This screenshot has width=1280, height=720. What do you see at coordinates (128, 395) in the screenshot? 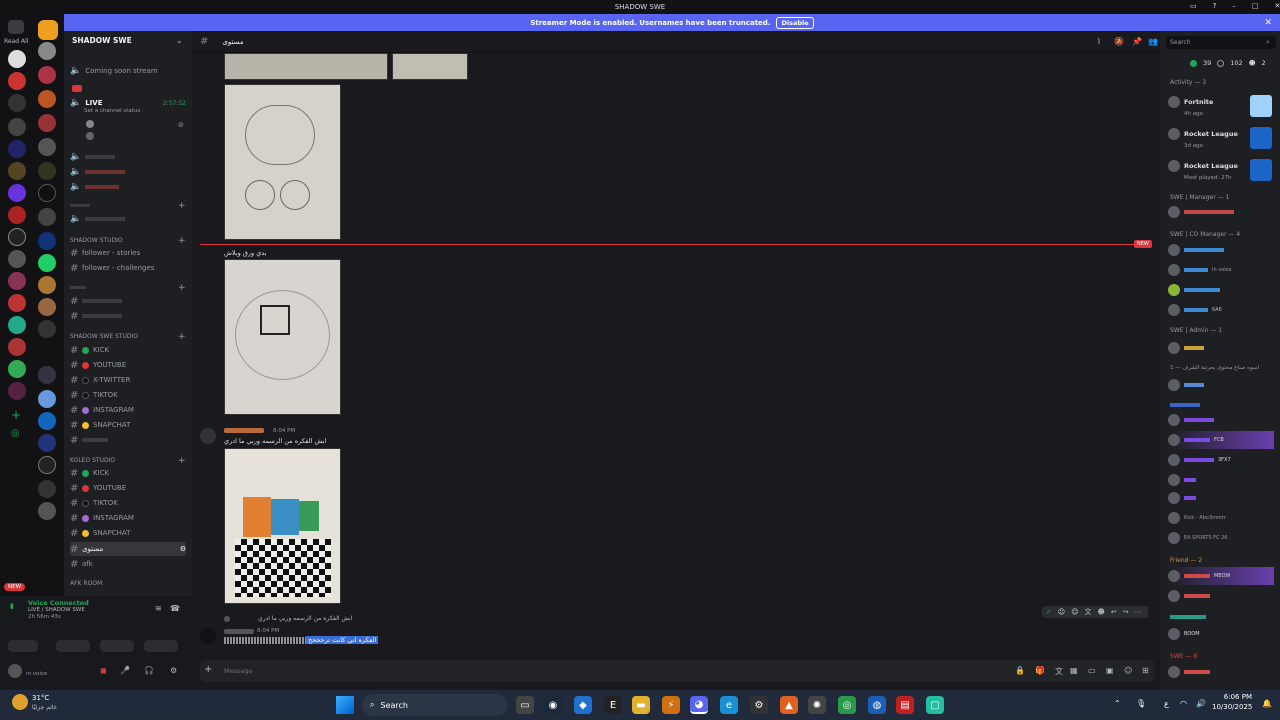
I see `text-channel-tiktok: # TIKTOK` at bounding box center [128, 395].